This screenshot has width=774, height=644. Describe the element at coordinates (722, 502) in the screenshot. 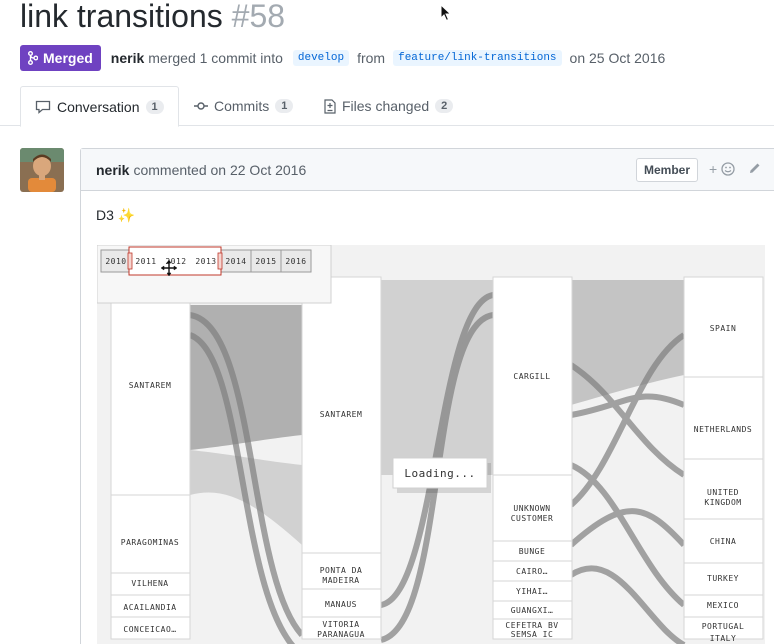

I see `node-label: KINGDOM` at that location.